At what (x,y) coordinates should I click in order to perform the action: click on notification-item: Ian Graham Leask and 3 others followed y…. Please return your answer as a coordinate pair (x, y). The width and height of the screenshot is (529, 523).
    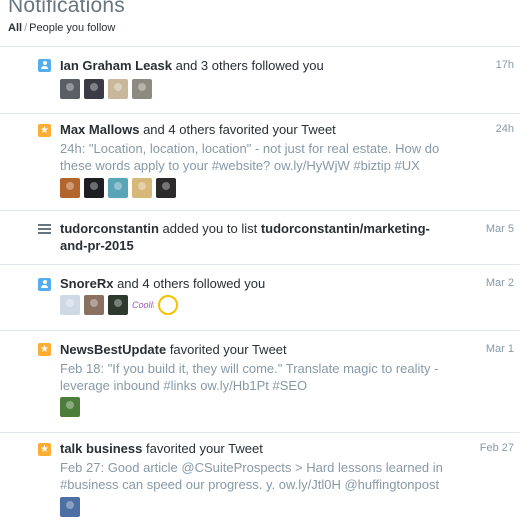
    Looking at the image, I should click on (260, 80).